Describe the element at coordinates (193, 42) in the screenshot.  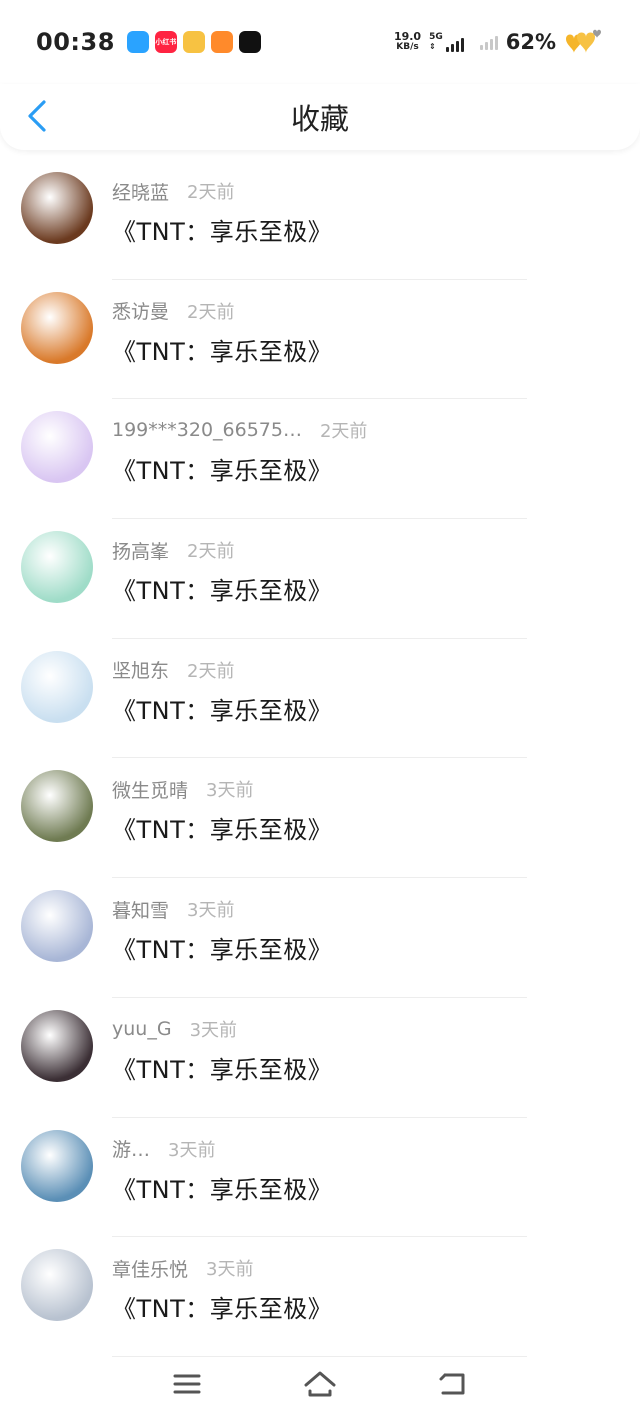
I see `weibo-icon` at that location.